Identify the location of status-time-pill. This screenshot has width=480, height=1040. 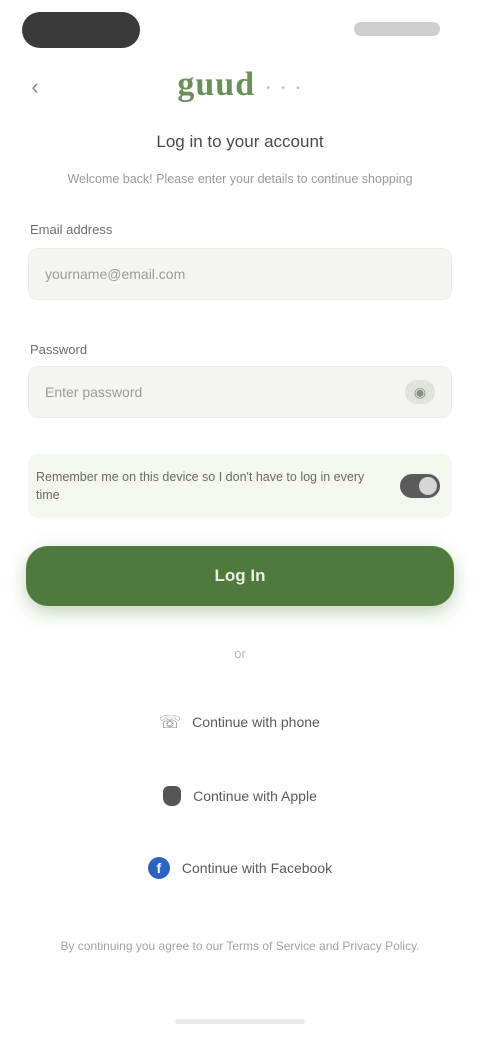
(81, 30).